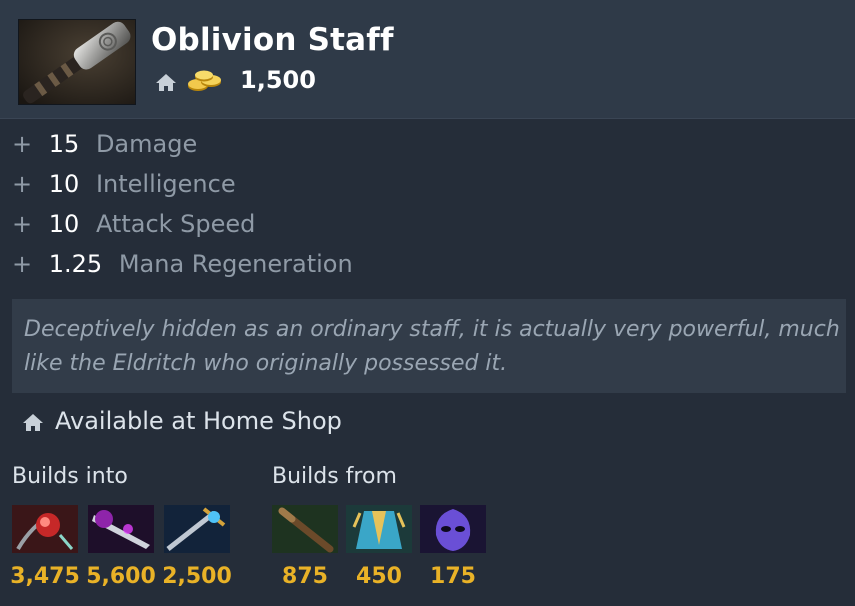 This screenshot has height=606, width=855. Describe the element at coordinates (197, 576) in the screenshot. I see `item-price: 2,500` at that location.